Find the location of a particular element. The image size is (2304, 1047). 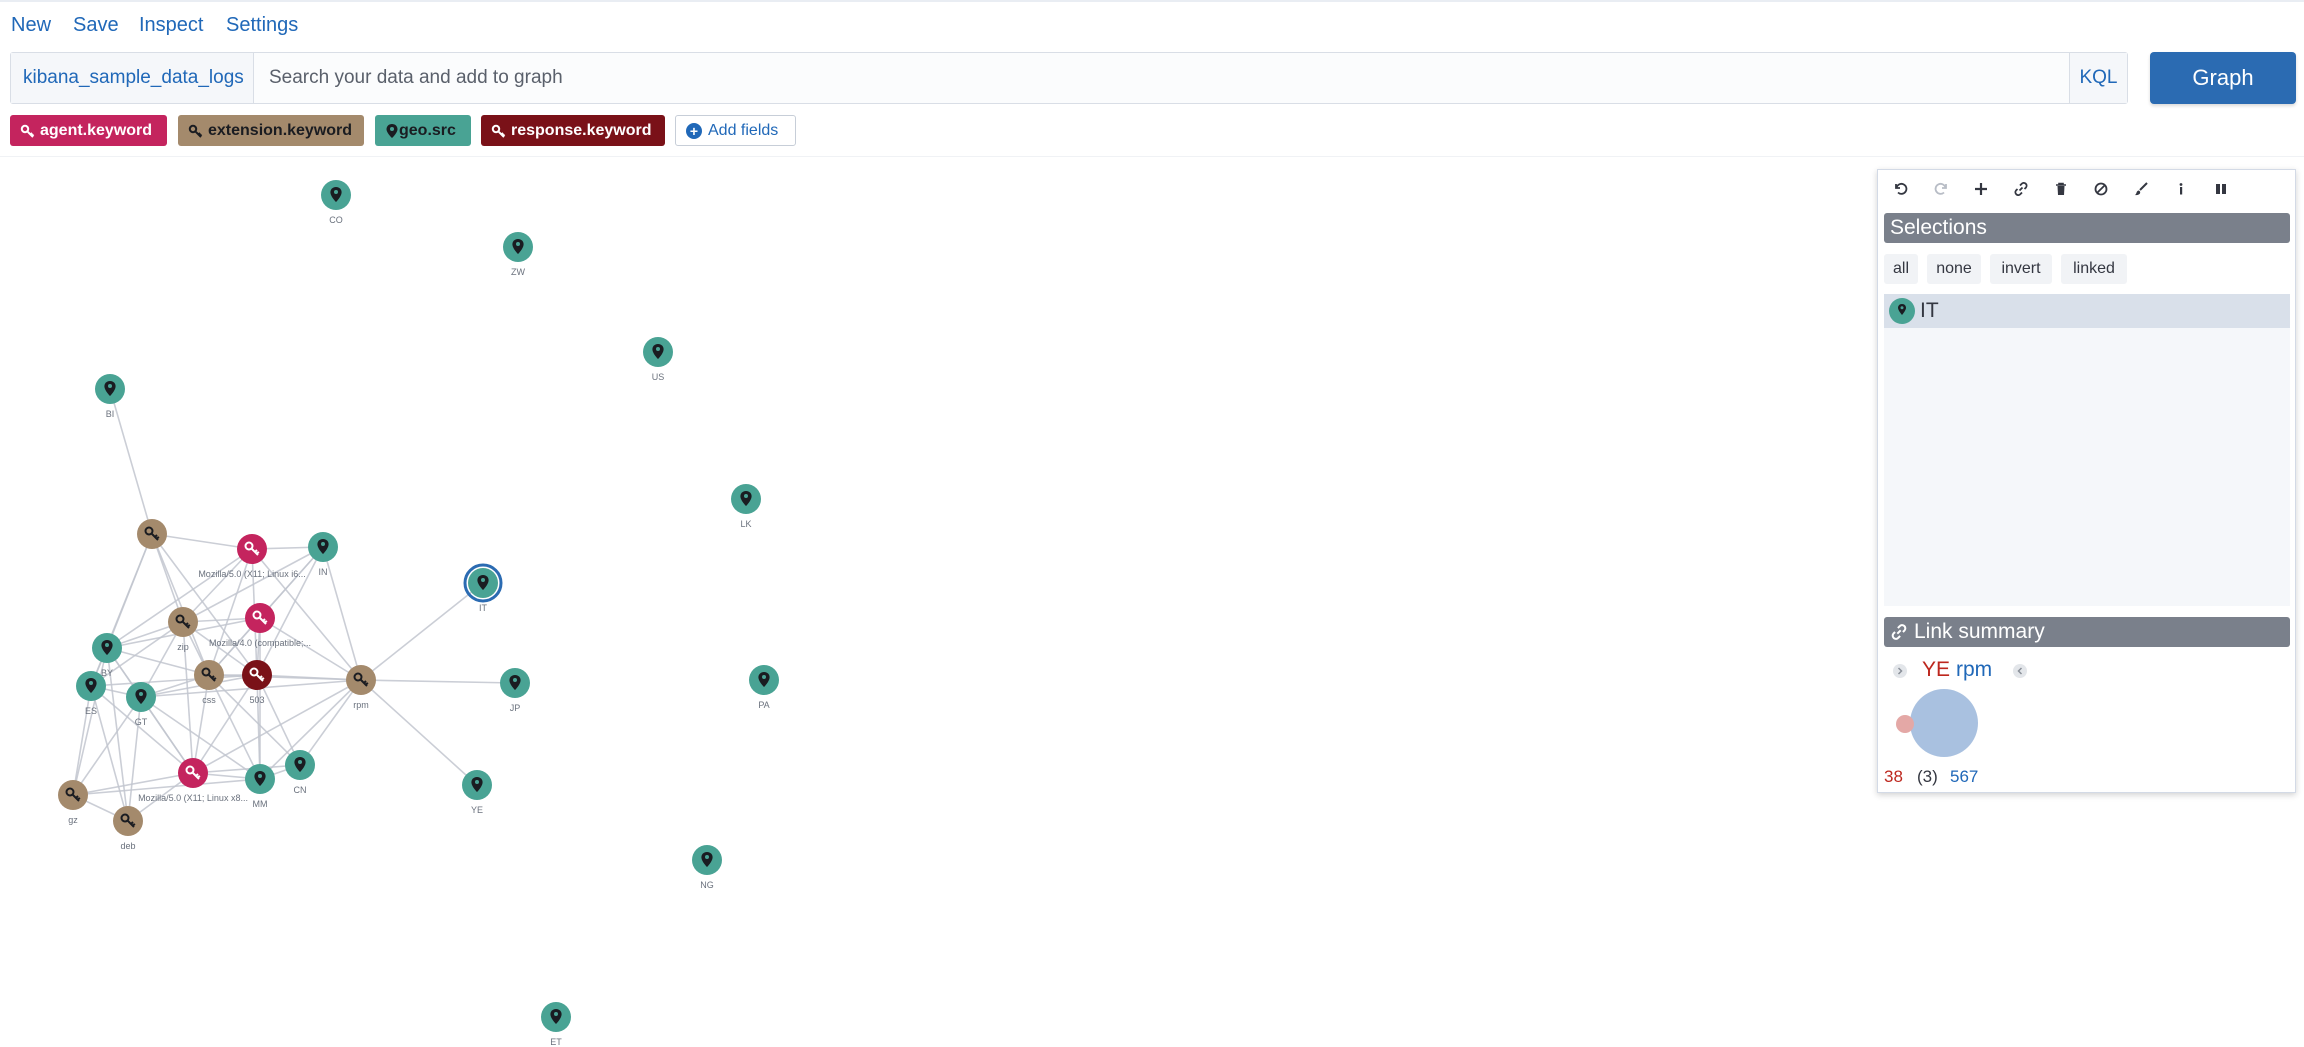

info-icon is located at coordinates (2181, 189).